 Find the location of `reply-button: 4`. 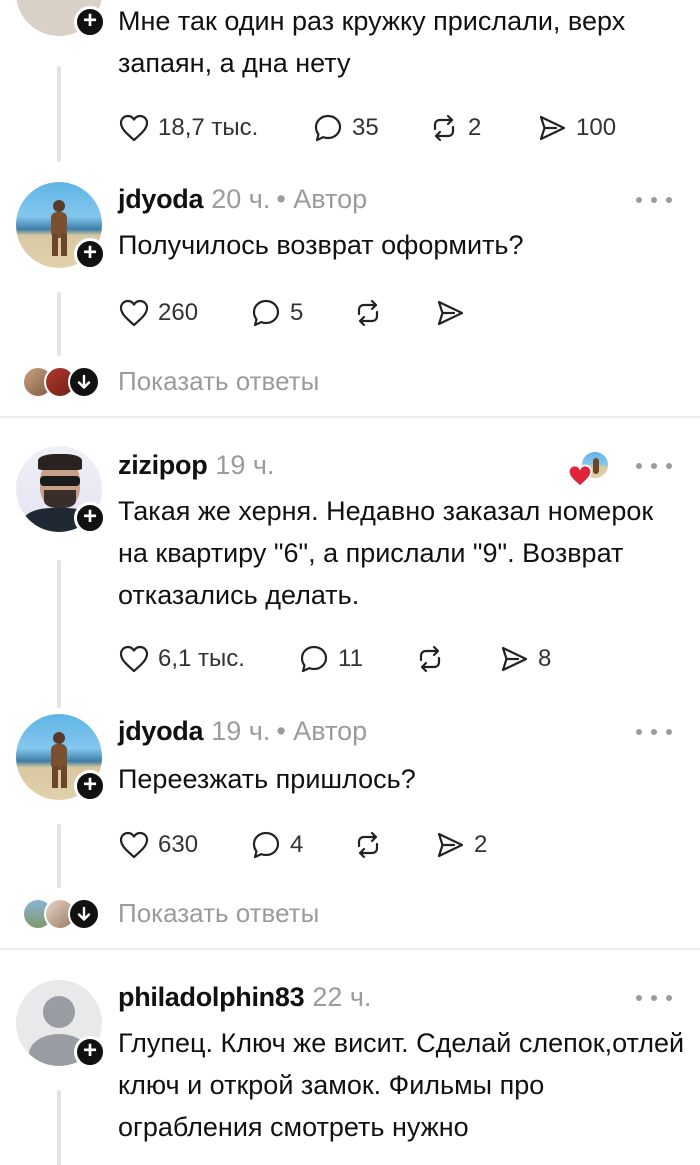

reply-button: 4 is located at coordinates (276, 845).